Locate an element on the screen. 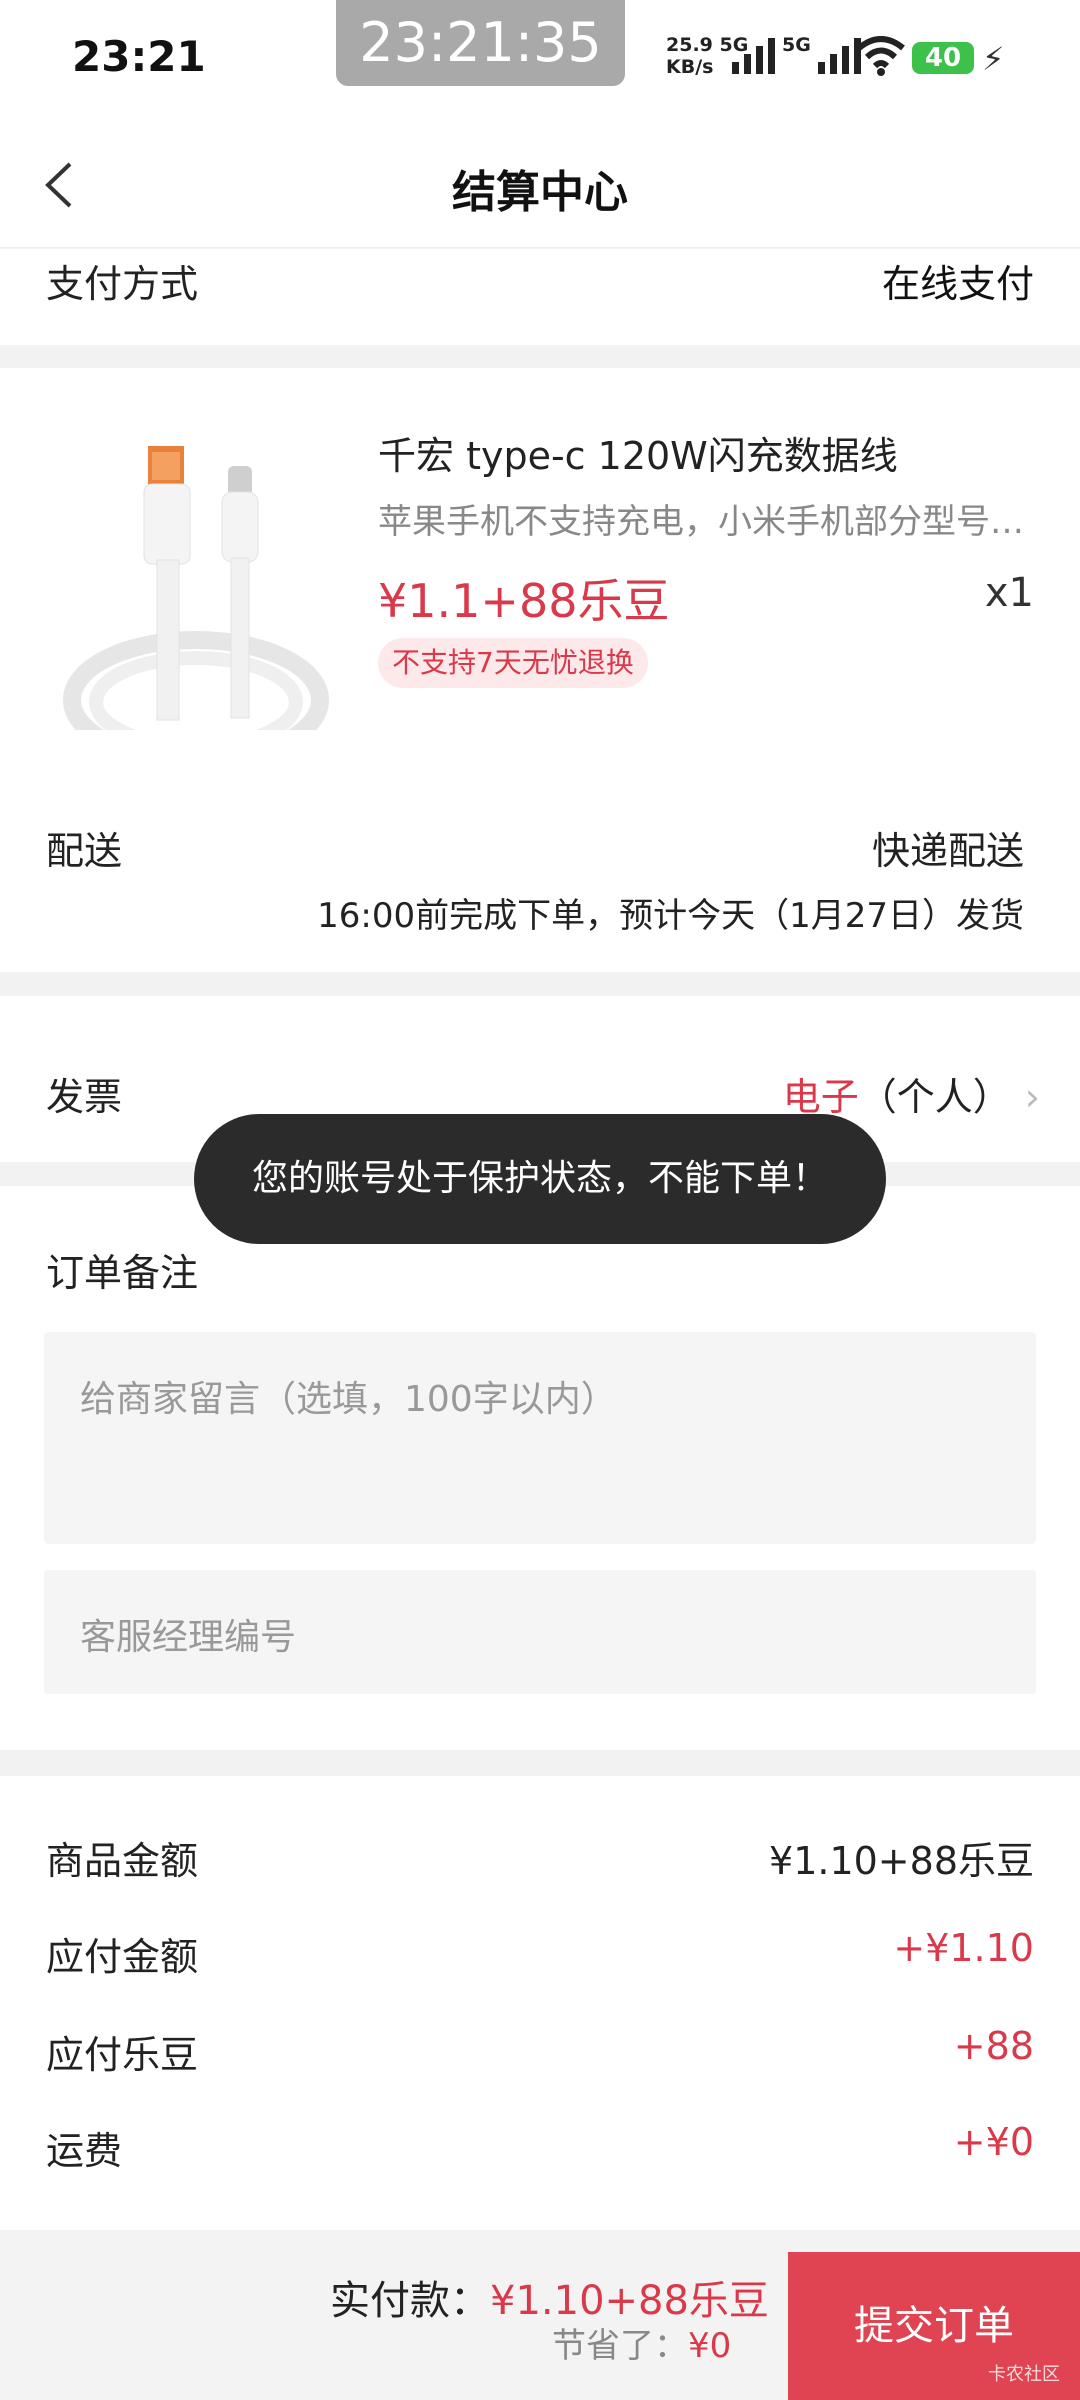  signal-icon: 5G is located at coordinates (821, 54).